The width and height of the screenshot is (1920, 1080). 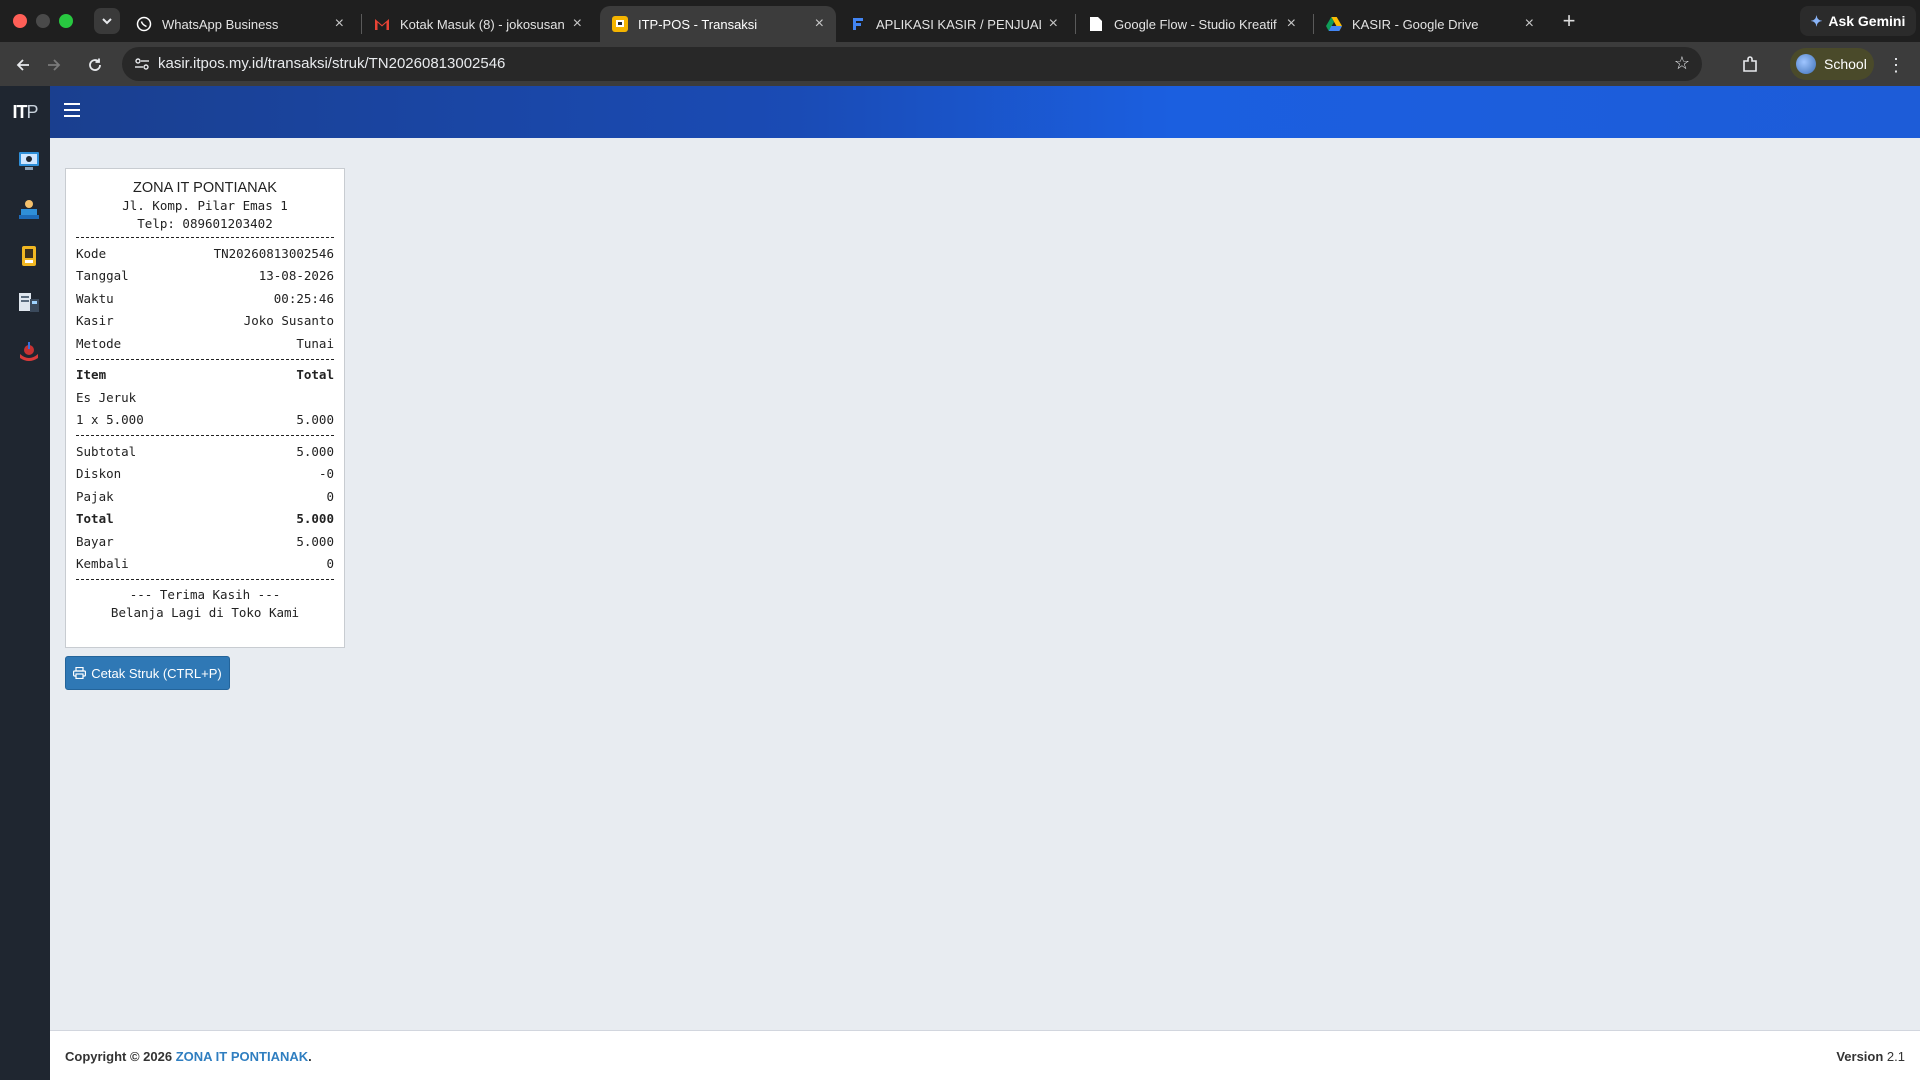 I want to click on arrow-right-icon, so click(x=54, y=65).